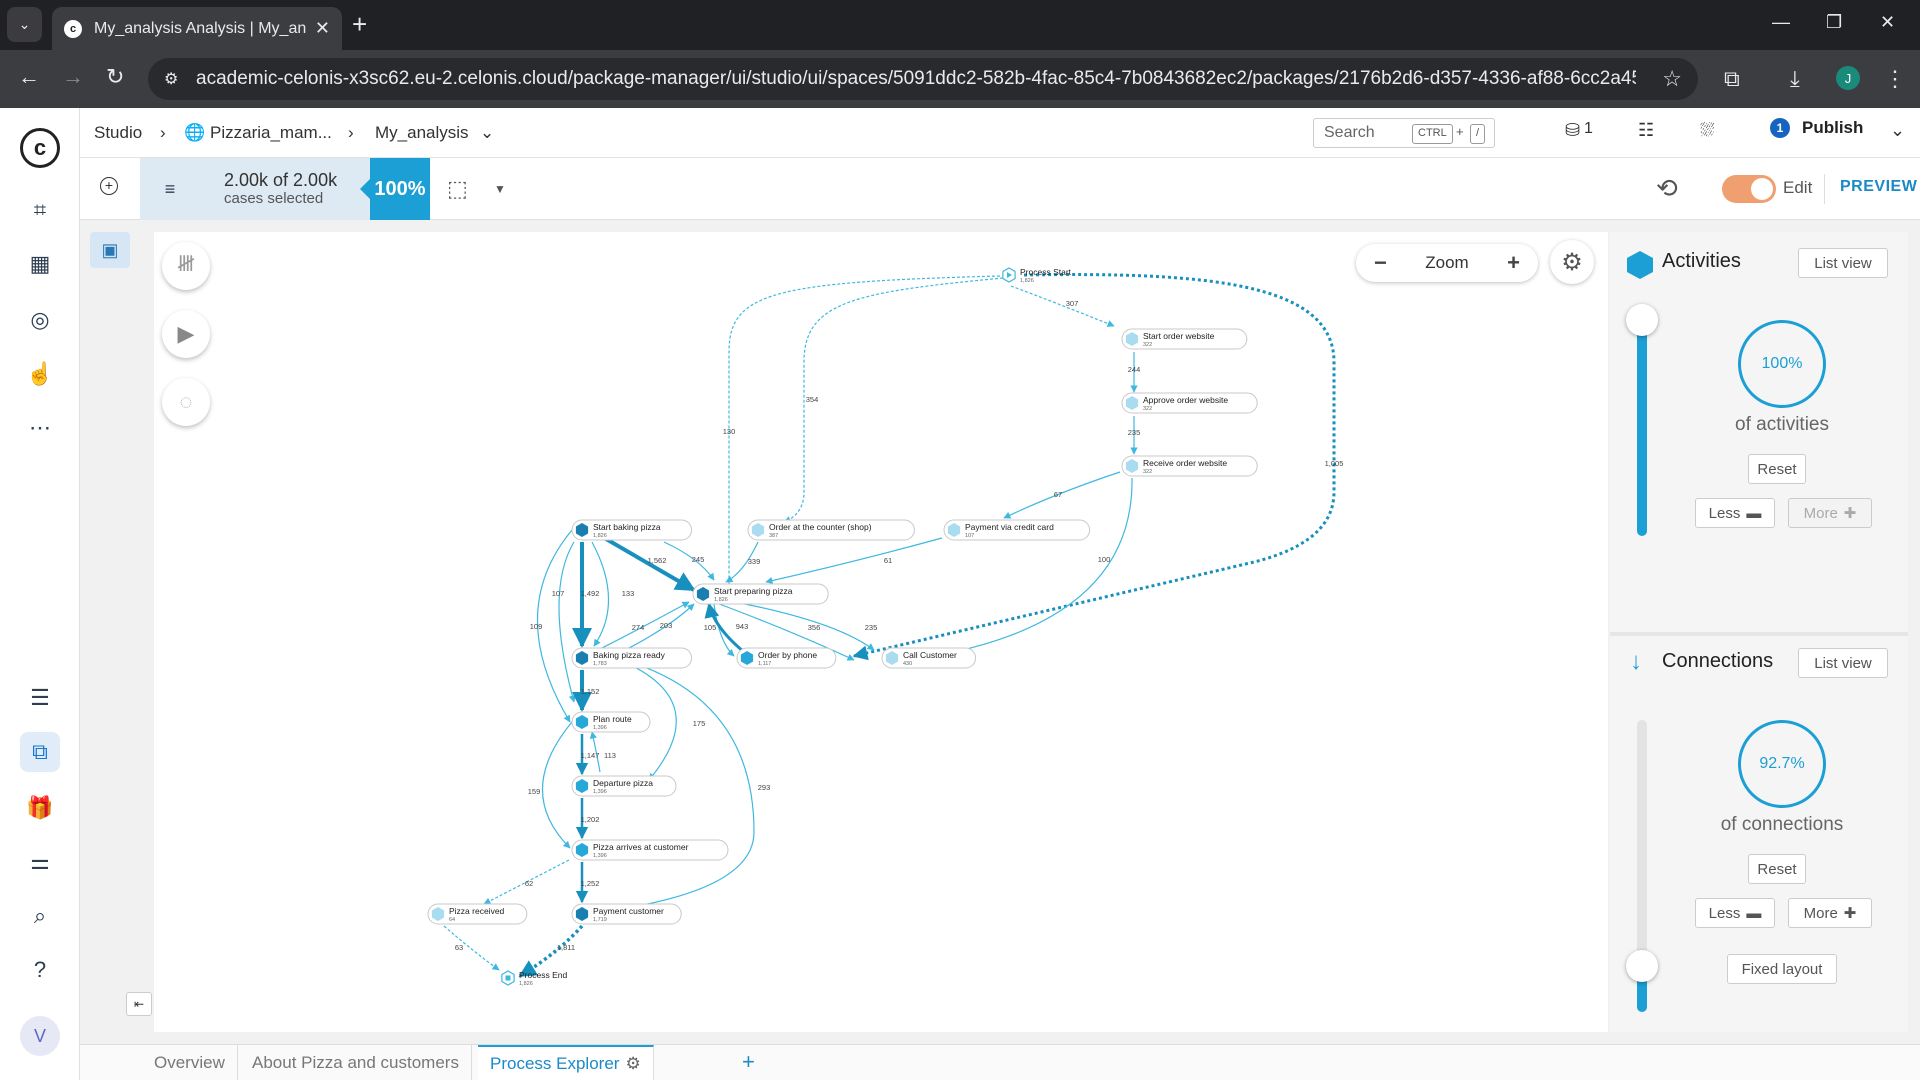 The image size is (1920, 1080). I want to click on tab-search-button: ⌄, so click(24, 24).